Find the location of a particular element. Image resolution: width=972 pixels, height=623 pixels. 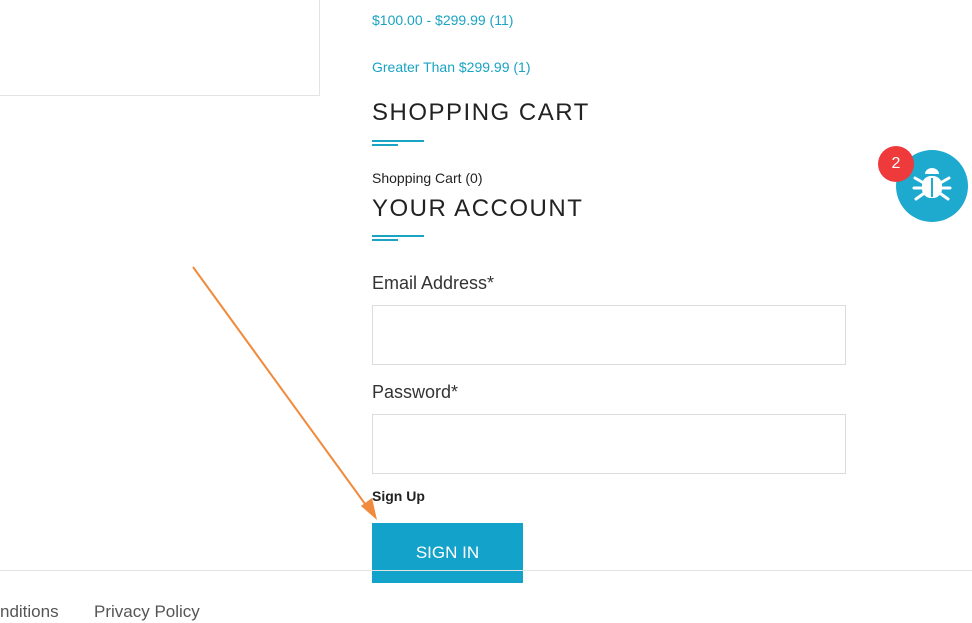

footer-divider is located at coordinates (486, 570).